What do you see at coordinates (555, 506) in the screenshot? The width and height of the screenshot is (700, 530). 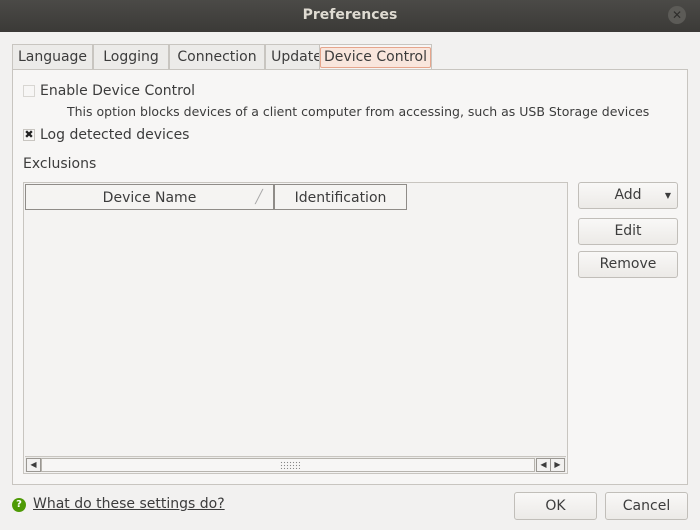 I see `ok-button: OK` at bounding box center [555, 506].